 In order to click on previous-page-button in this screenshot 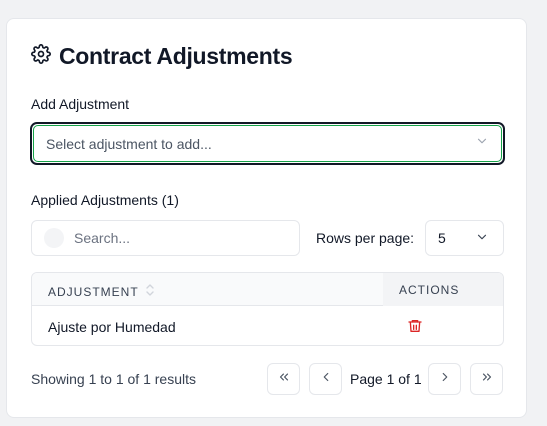, I will do `click(325, 379)`.